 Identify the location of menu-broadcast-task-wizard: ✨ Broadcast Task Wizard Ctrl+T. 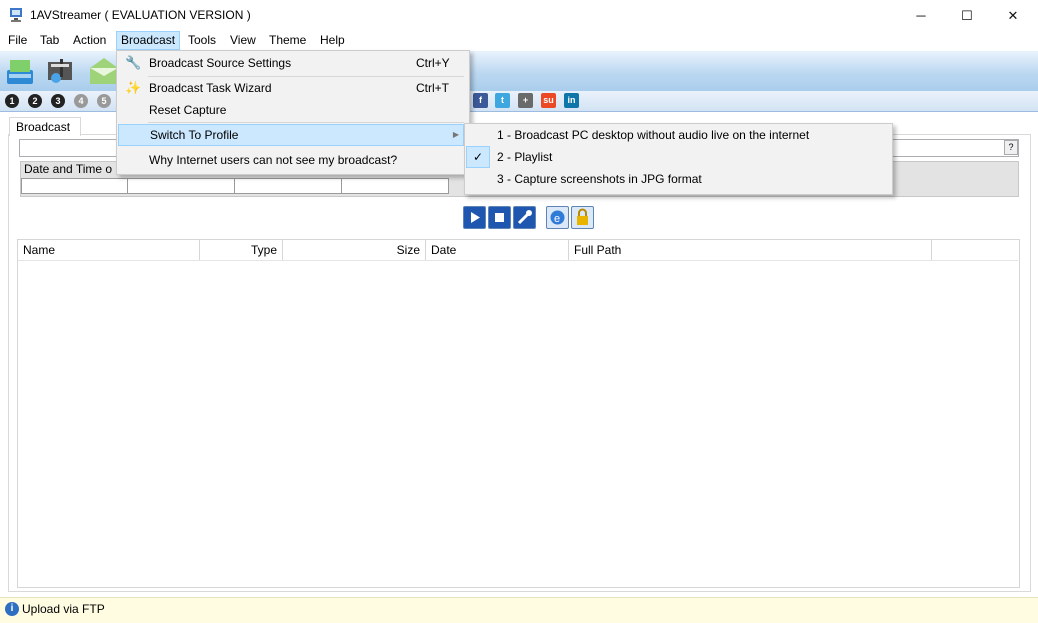
(292, 88).